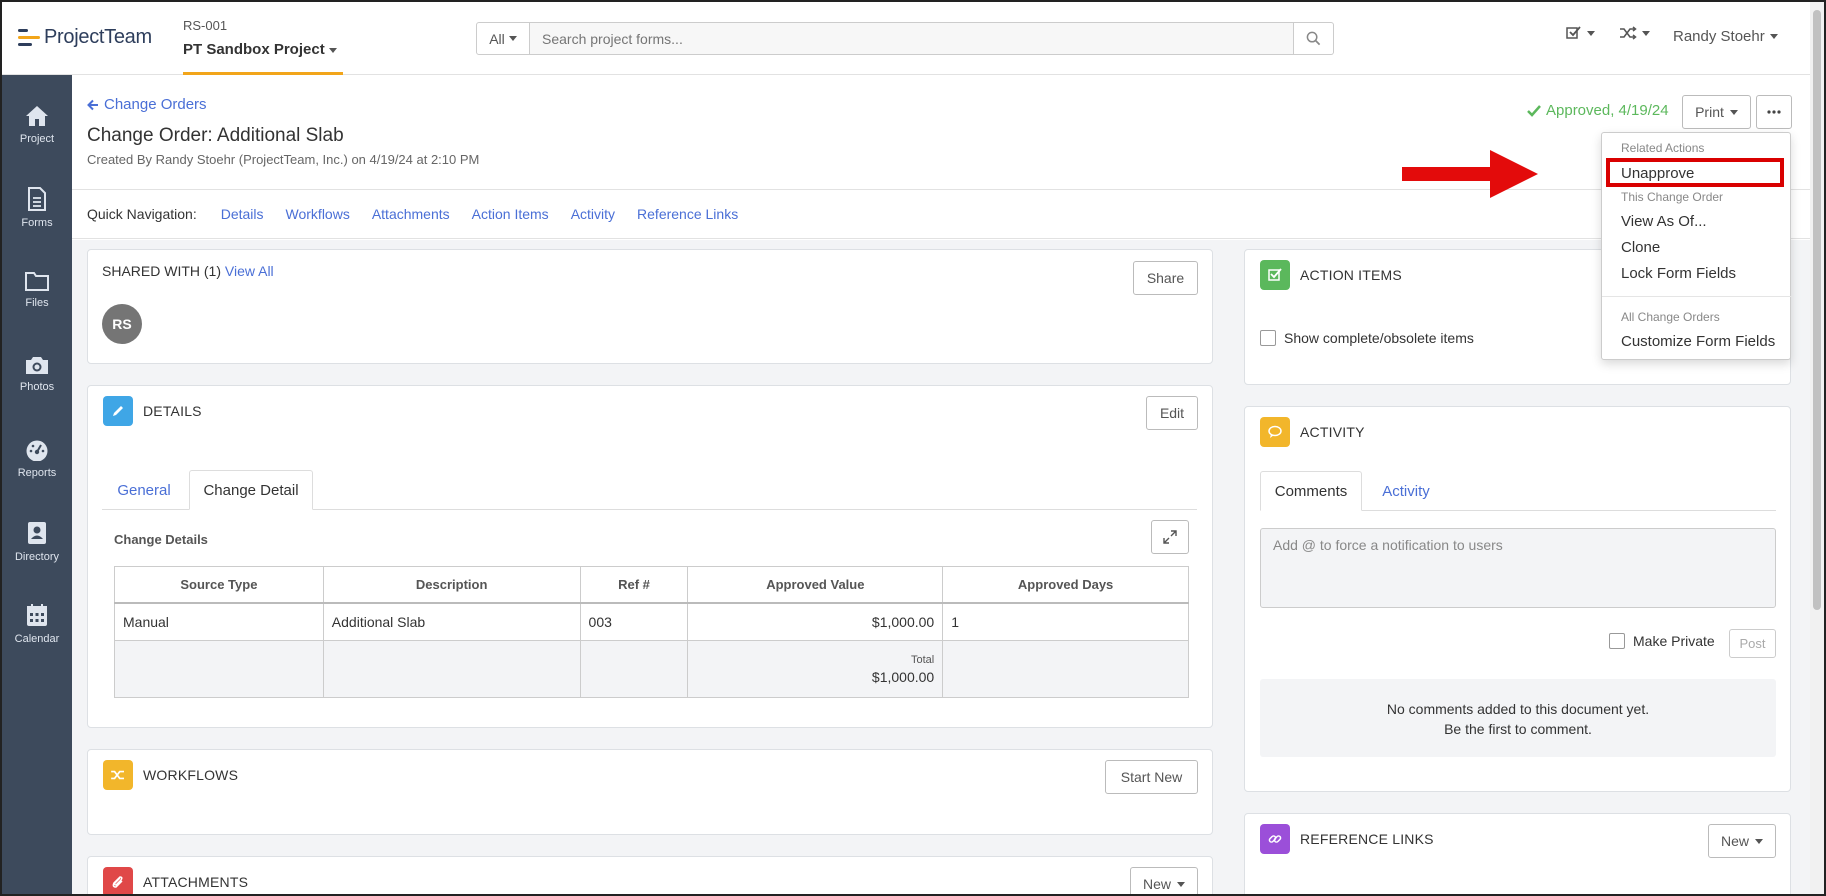  I want to click on reference-links-title: REFERENCE LINKS, so click(1367, 839).